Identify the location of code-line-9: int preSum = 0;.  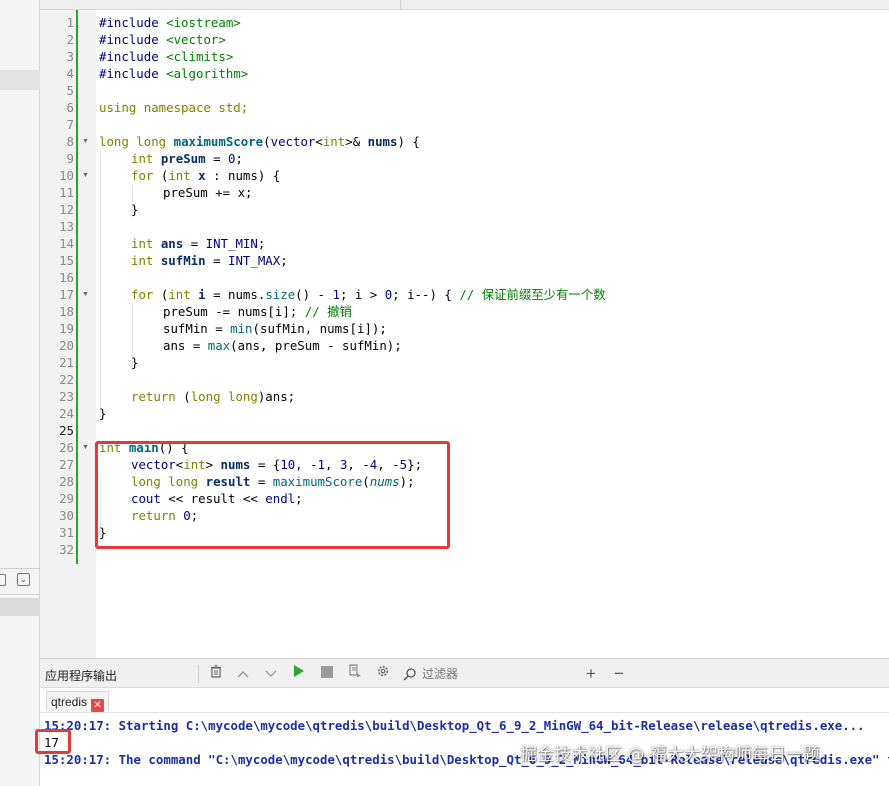
(187, 158).